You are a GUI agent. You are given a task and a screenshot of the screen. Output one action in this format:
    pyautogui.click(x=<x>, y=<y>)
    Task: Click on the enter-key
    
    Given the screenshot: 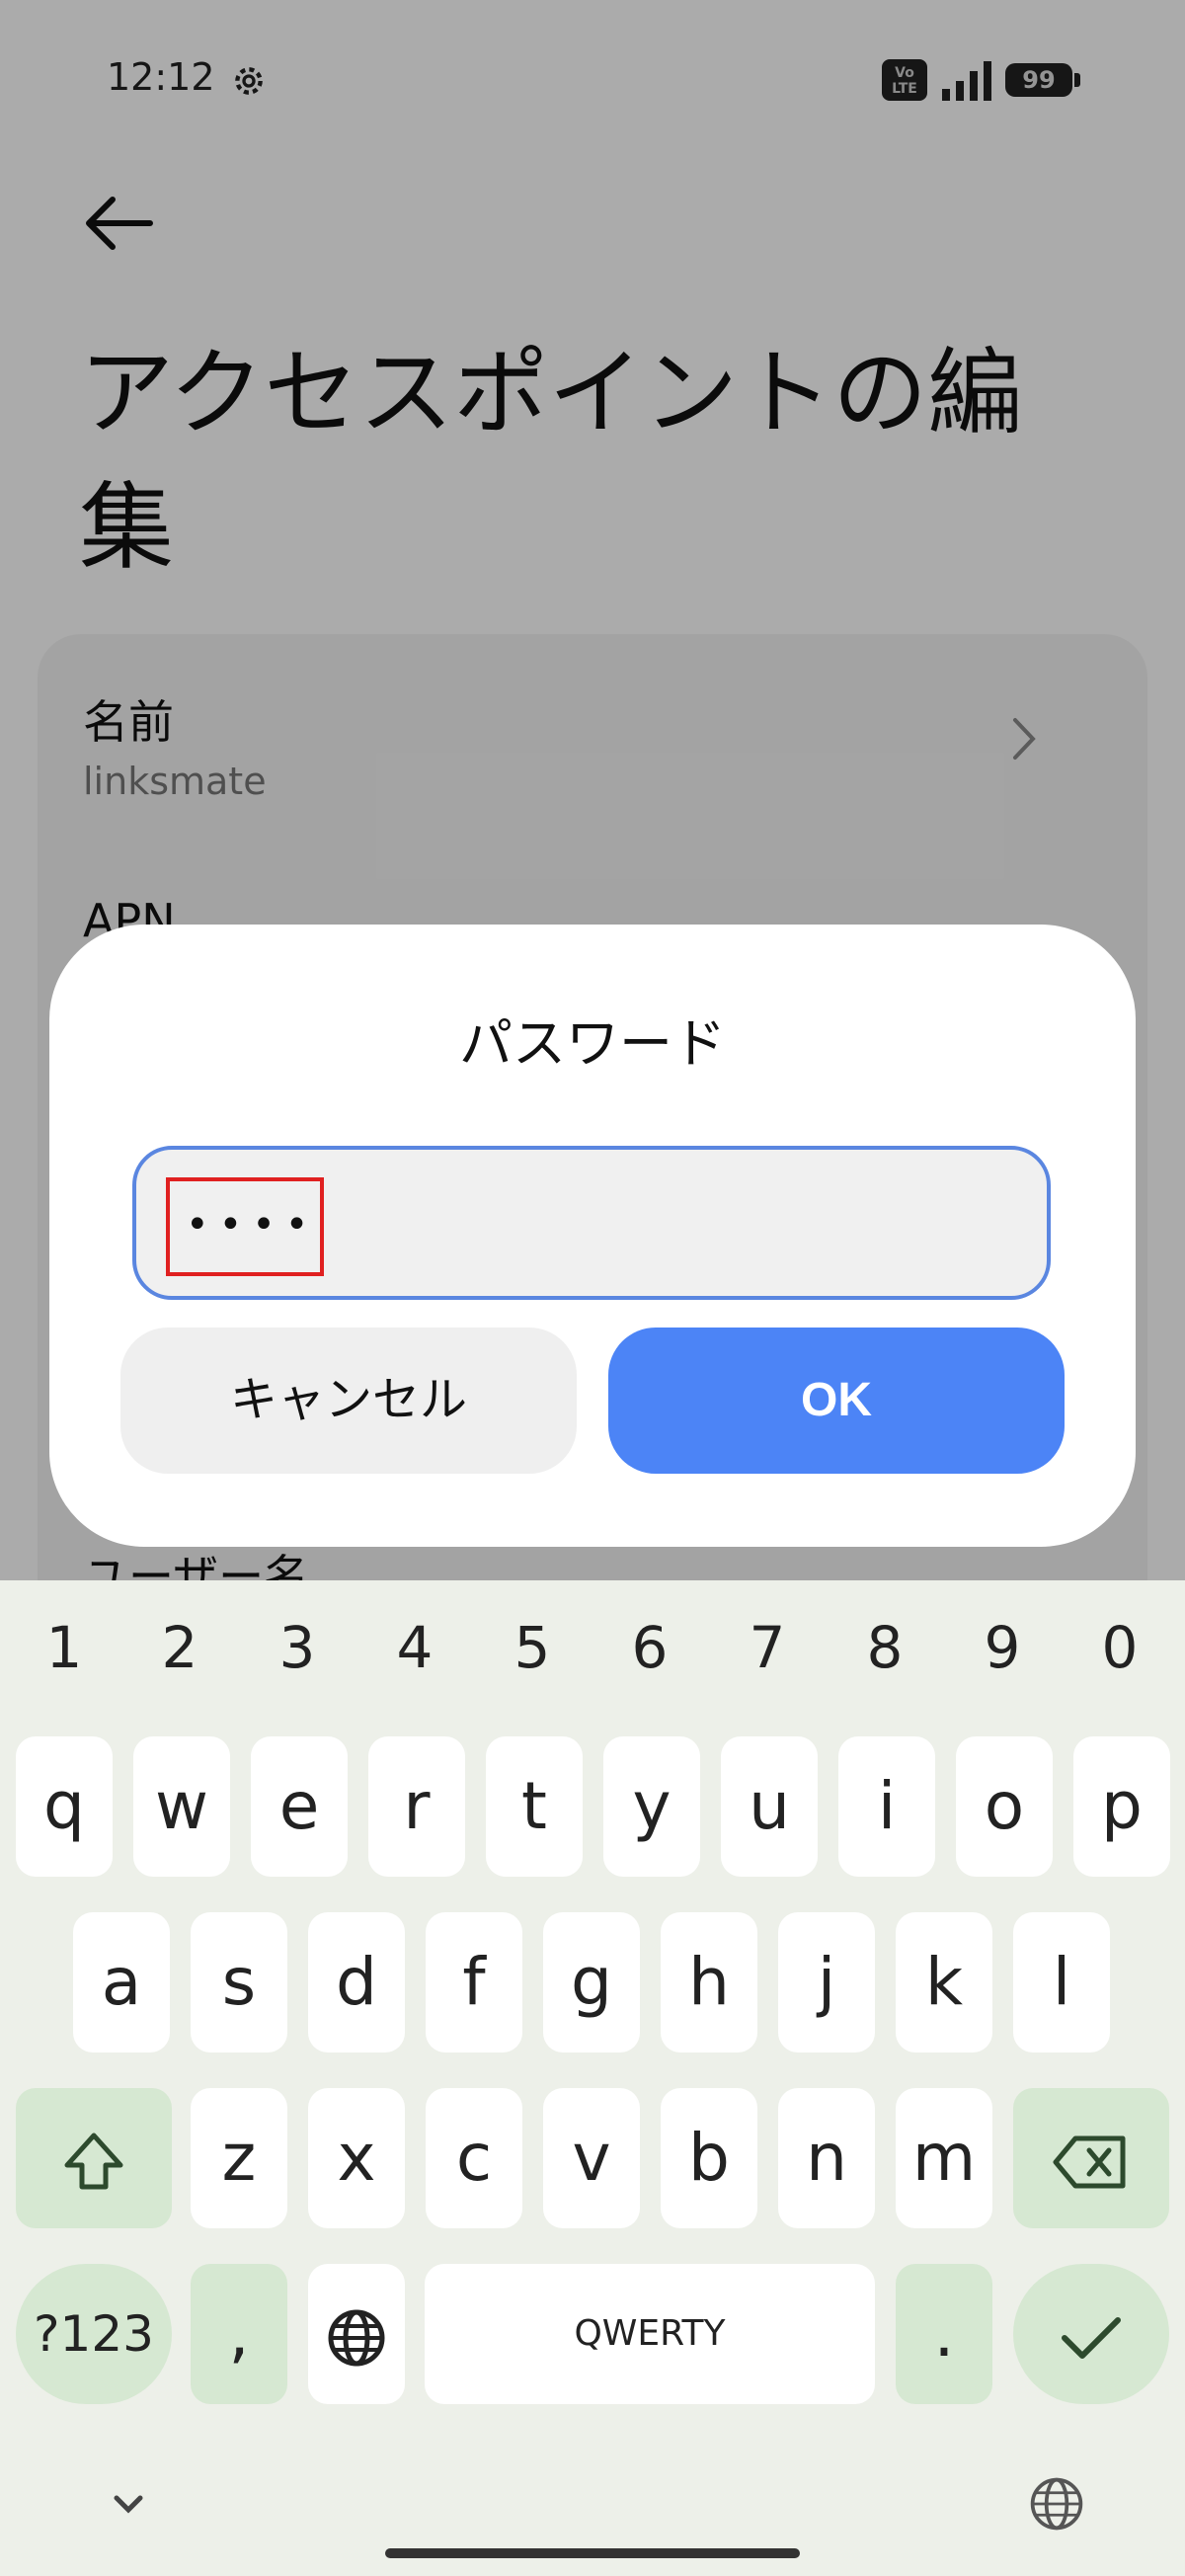 What is the action you would take?
    pyautogui.click(x=1091, y=2334)
    